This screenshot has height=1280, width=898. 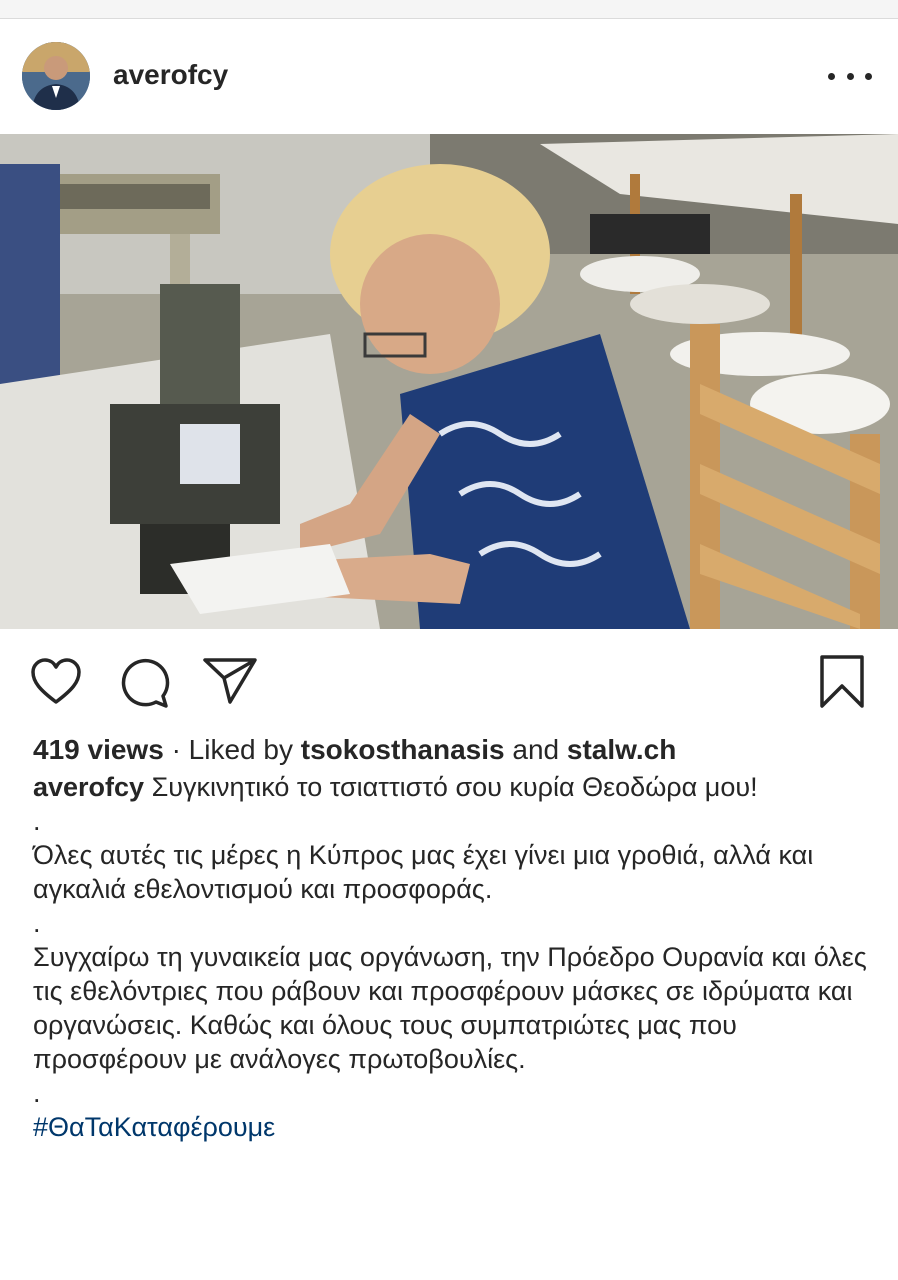 What do you see at coordinates (850, 76) in the screenshot?
I see `ellipsis-icon` at bounding box center [850, 76].